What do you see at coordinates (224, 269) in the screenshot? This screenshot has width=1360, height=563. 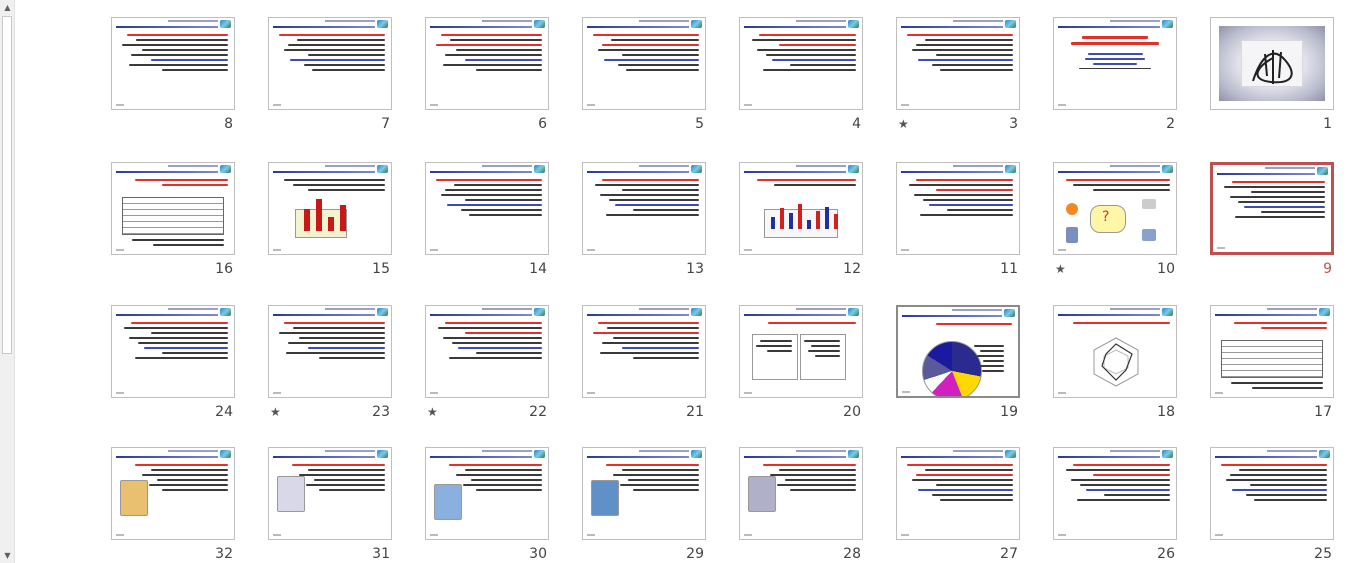 I see `slide-number: 16` at bounding box center [224, 269].